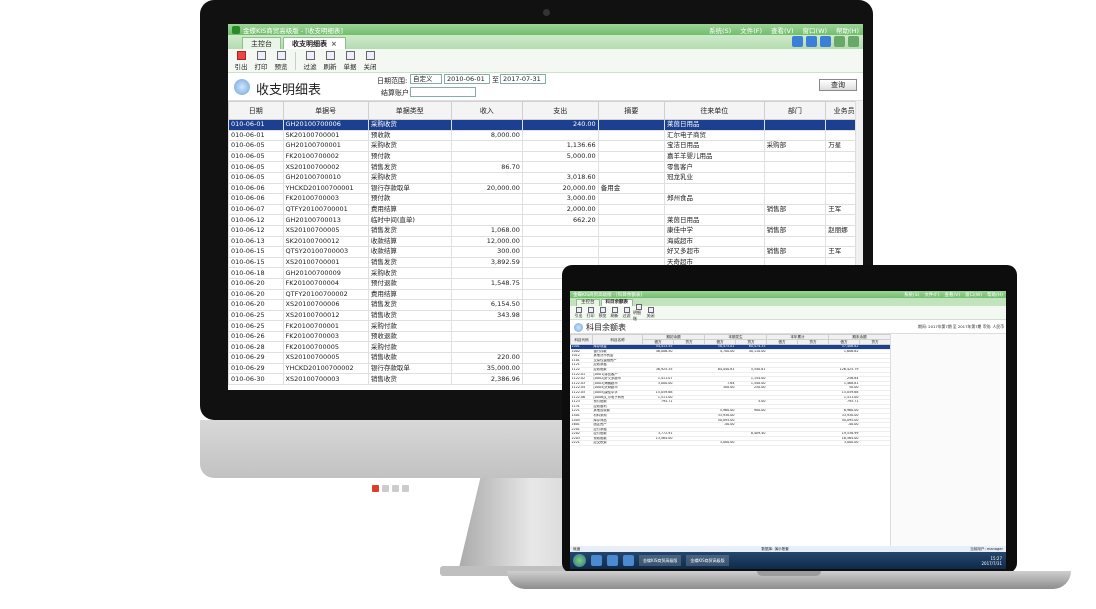 The height and width of the screenshot is (609, 1096). Describe the element at coordinates (560, 110) in the screenshot. I see `column-header: 支出` at that location.